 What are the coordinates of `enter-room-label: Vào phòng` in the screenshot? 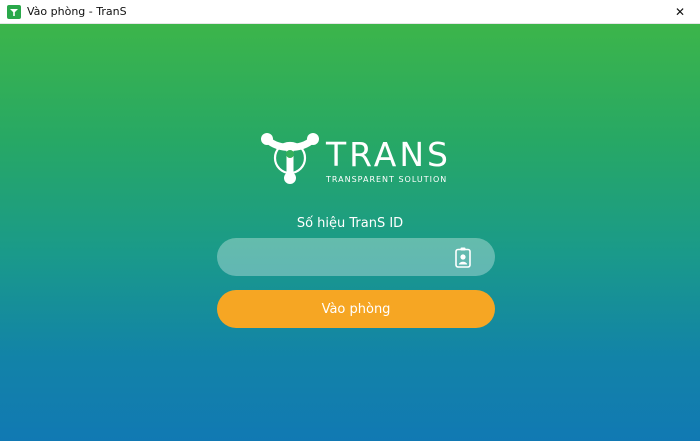 It's located at (356, 309).